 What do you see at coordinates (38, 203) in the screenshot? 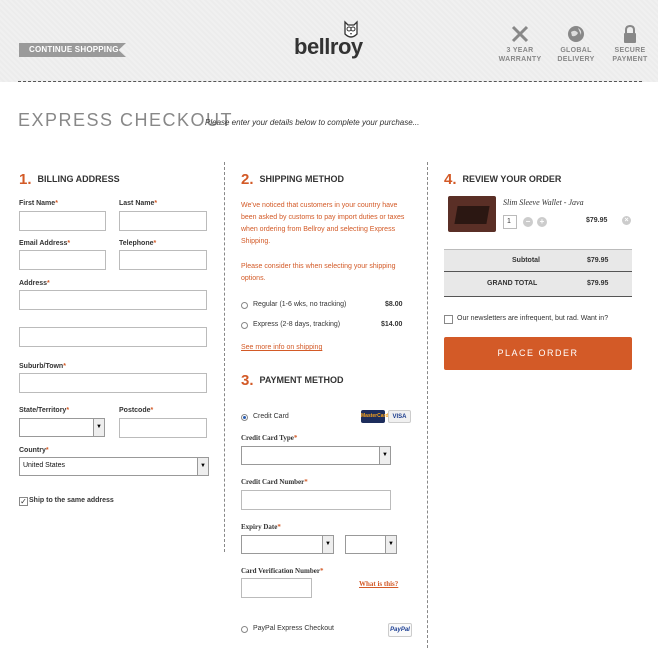
I see `first-name-label: First Name*` at bounding box center [38, 203].